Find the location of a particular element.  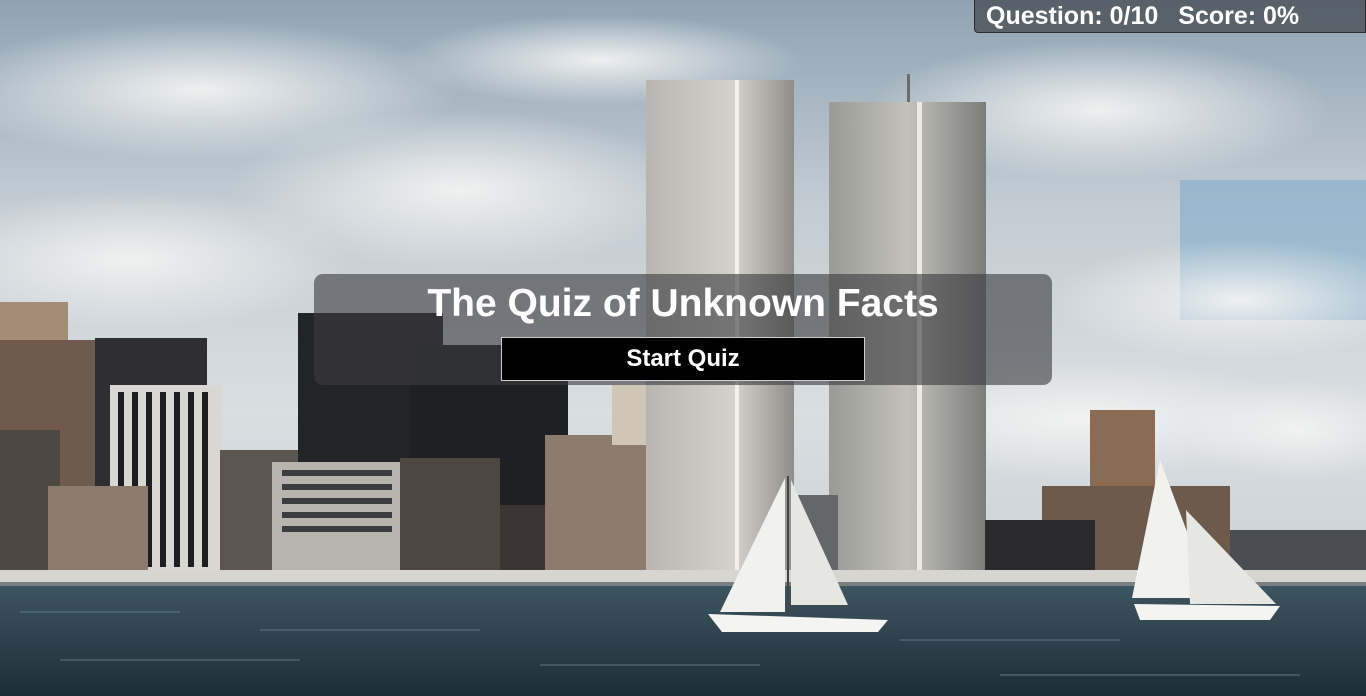

quiz-title: The Quiz of Unknown Facts is located at coordinates (683, 303).